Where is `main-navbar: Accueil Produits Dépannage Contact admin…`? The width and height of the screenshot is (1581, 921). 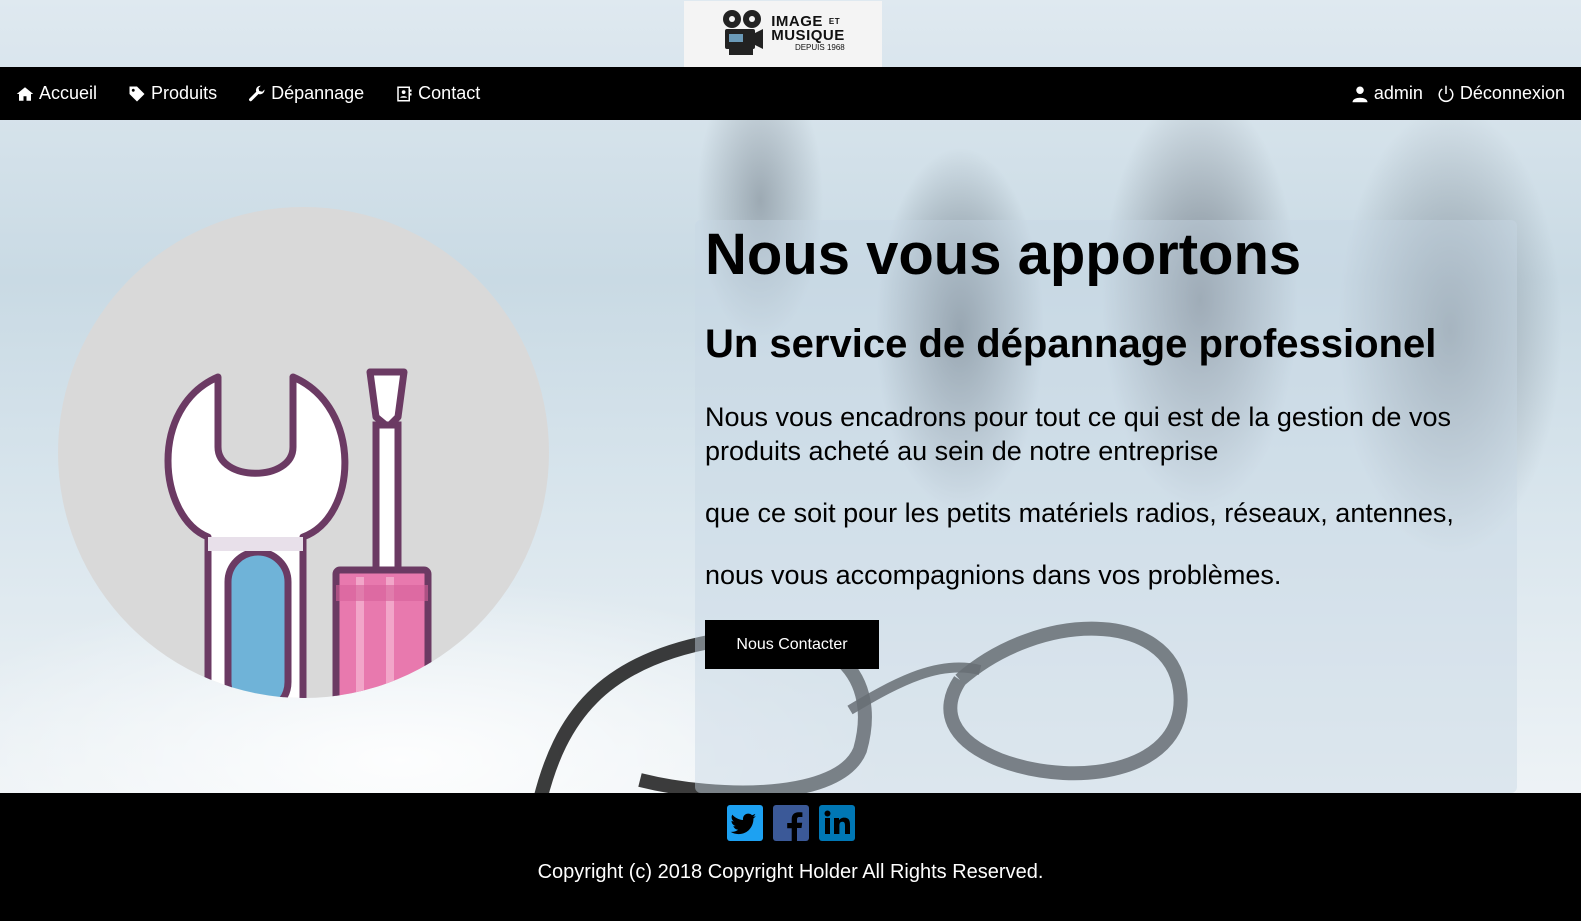
main-navbar: Accueil Produits Dépannage Contact admin… is located at coordinates (790, 93).